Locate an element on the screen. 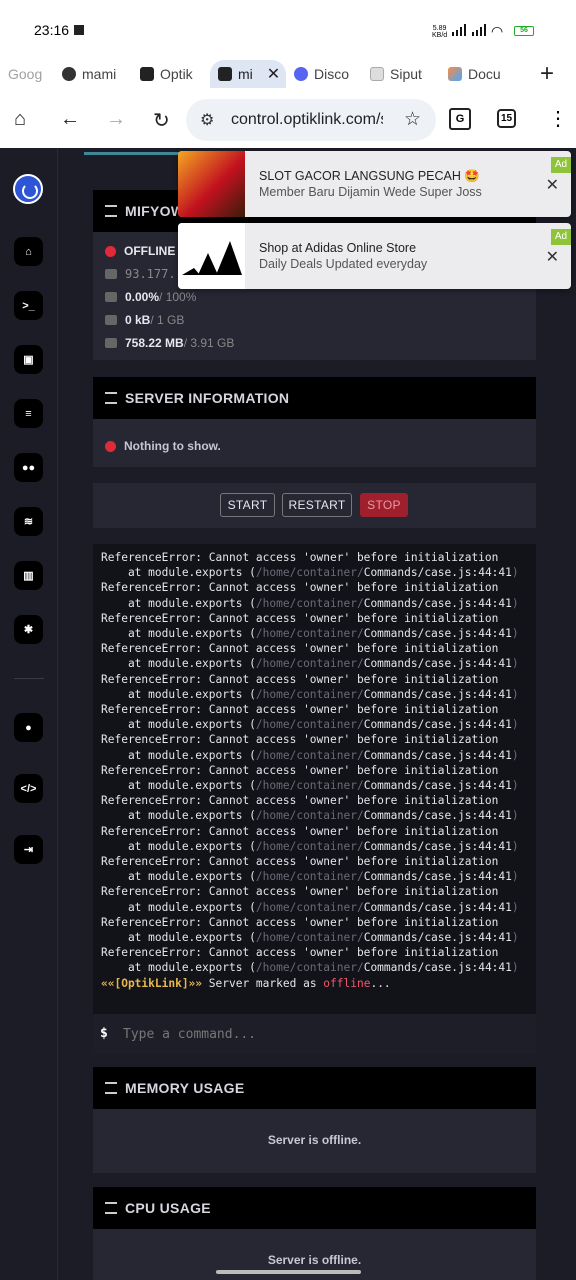  tab-label: Goog is located at coordinates (25, 74).